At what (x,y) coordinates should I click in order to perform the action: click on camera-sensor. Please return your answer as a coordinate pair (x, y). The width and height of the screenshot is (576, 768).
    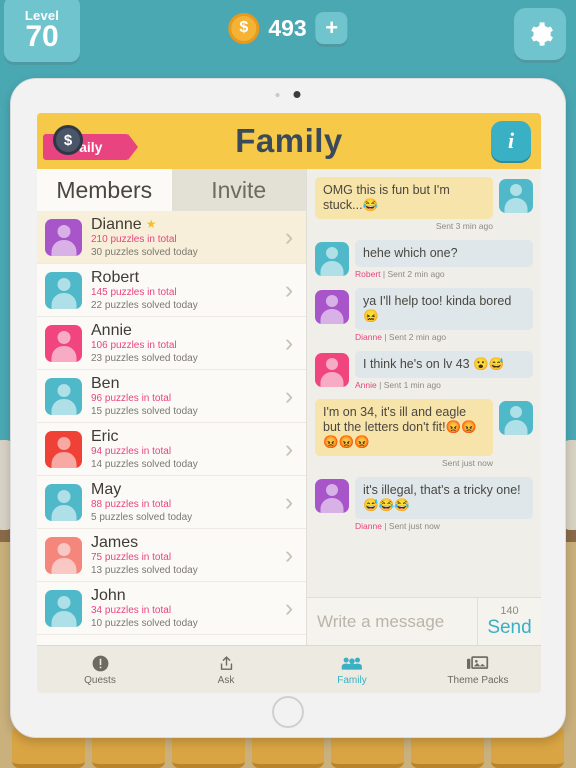
    Looking at the image, I should click on (277, 94).